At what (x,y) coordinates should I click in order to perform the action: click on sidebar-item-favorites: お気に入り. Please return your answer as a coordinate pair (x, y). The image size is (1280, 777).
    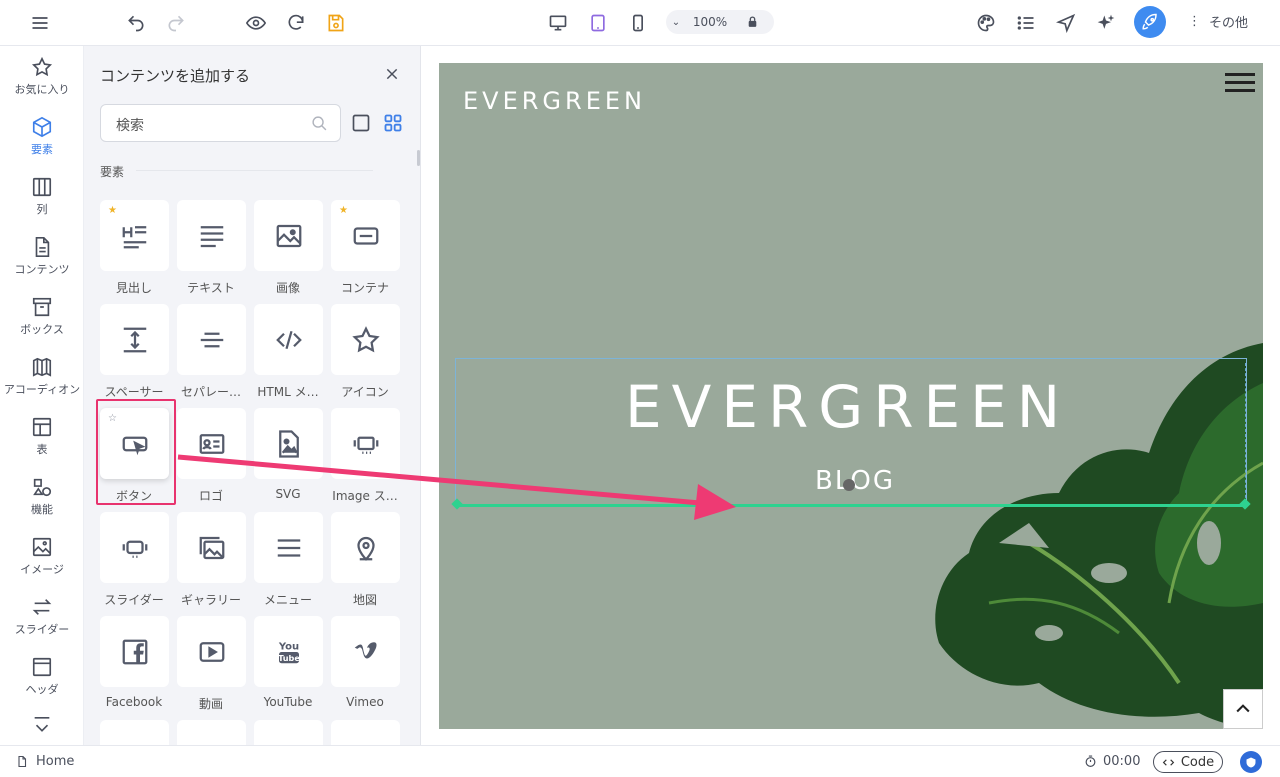
    Looking at the image, I should click on (41, 76).